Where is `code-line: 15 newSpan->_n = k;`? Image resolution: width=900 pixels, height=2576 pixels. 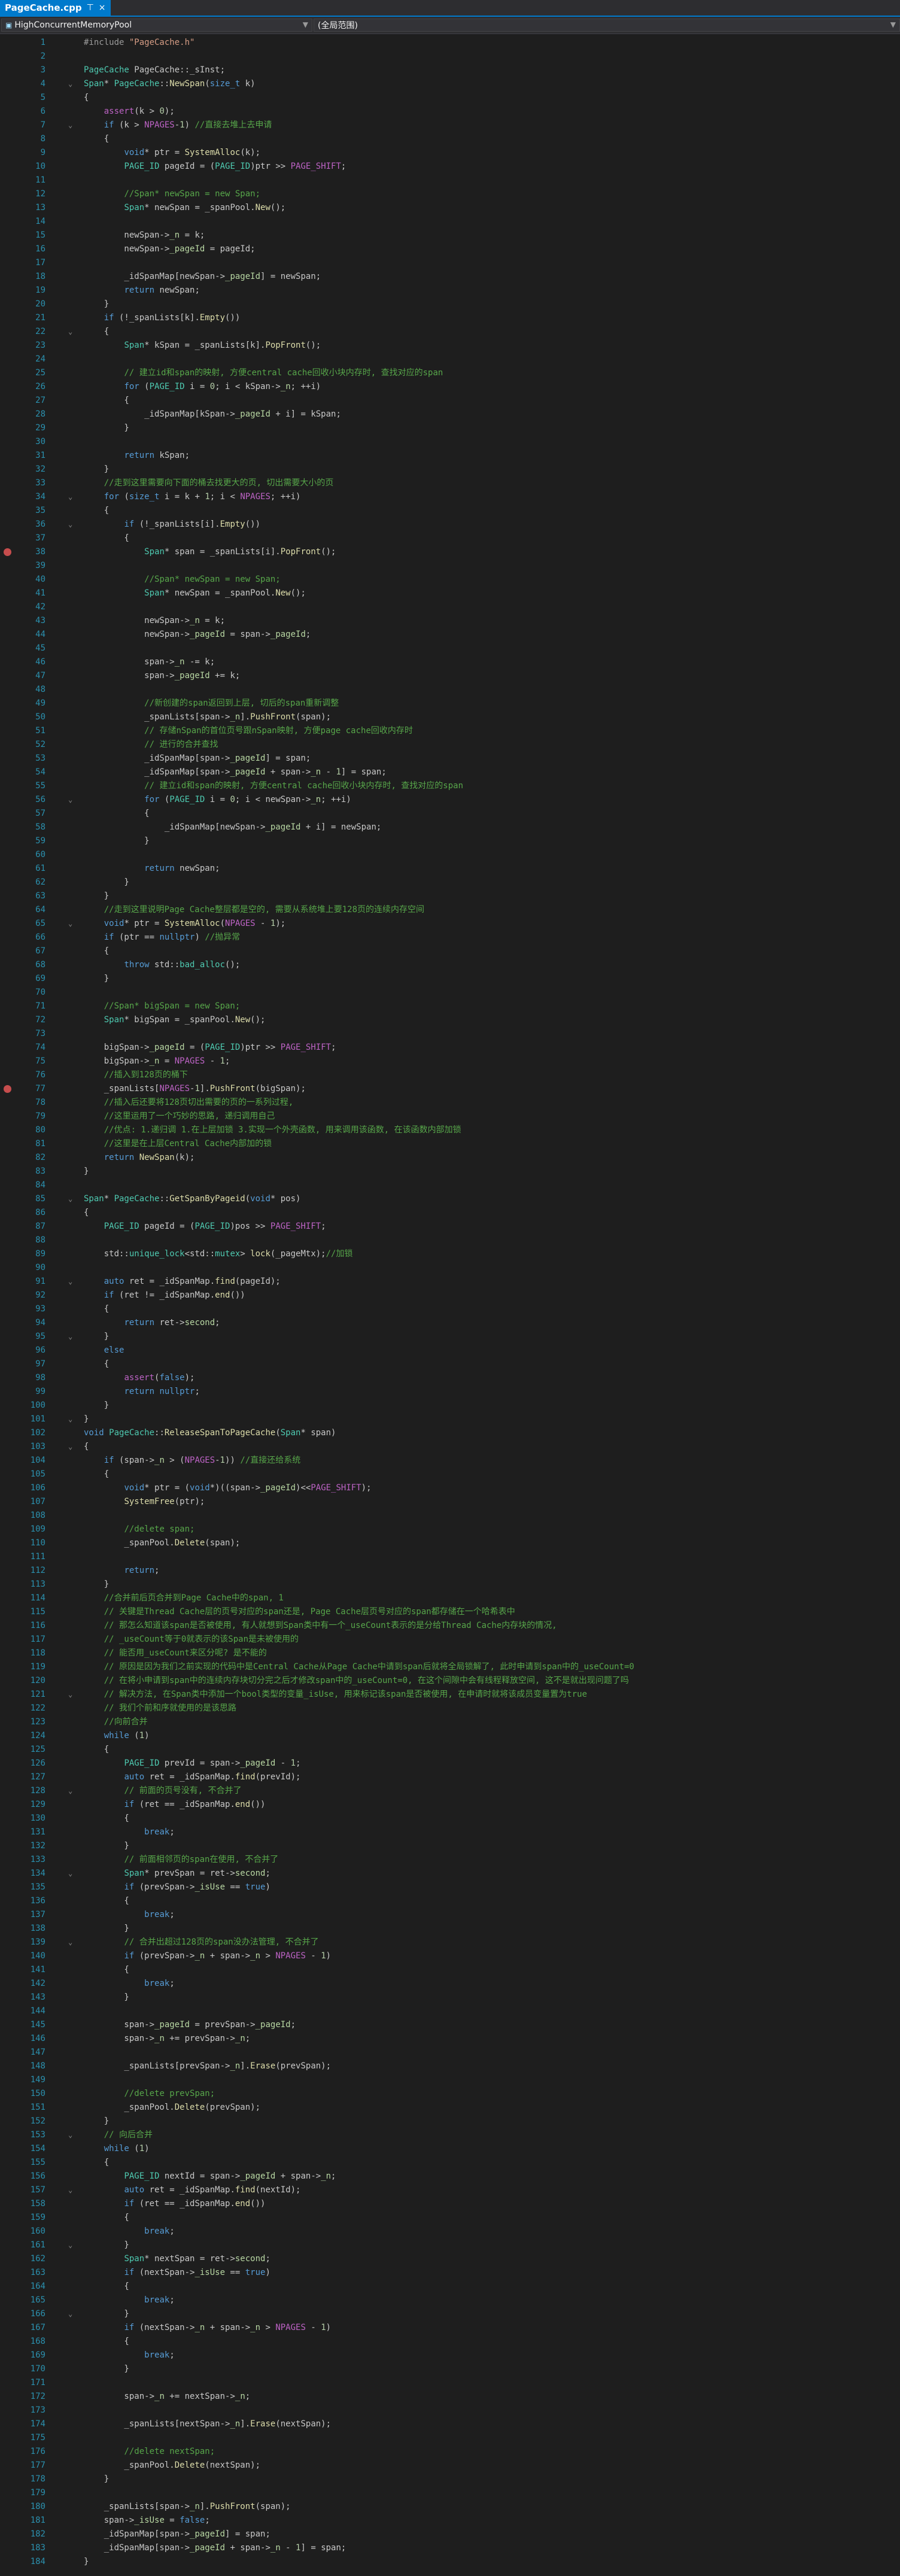
code-line: 15 newSpan->_n = k; is located at coordinates (450, 235).